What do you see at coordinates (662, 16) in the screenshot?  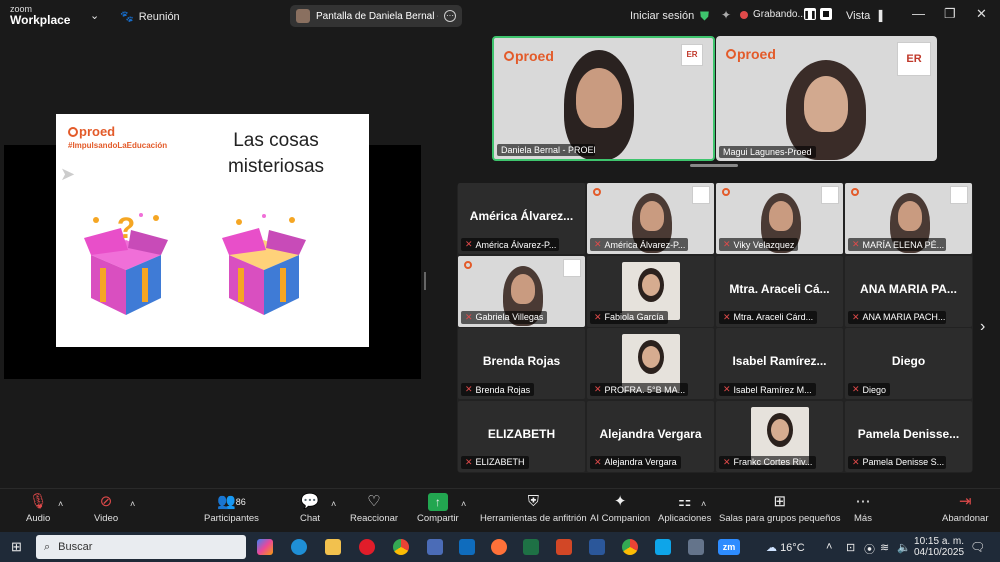 I see `signin-link: Iniciar sesión` at bounding box center [662, 16].